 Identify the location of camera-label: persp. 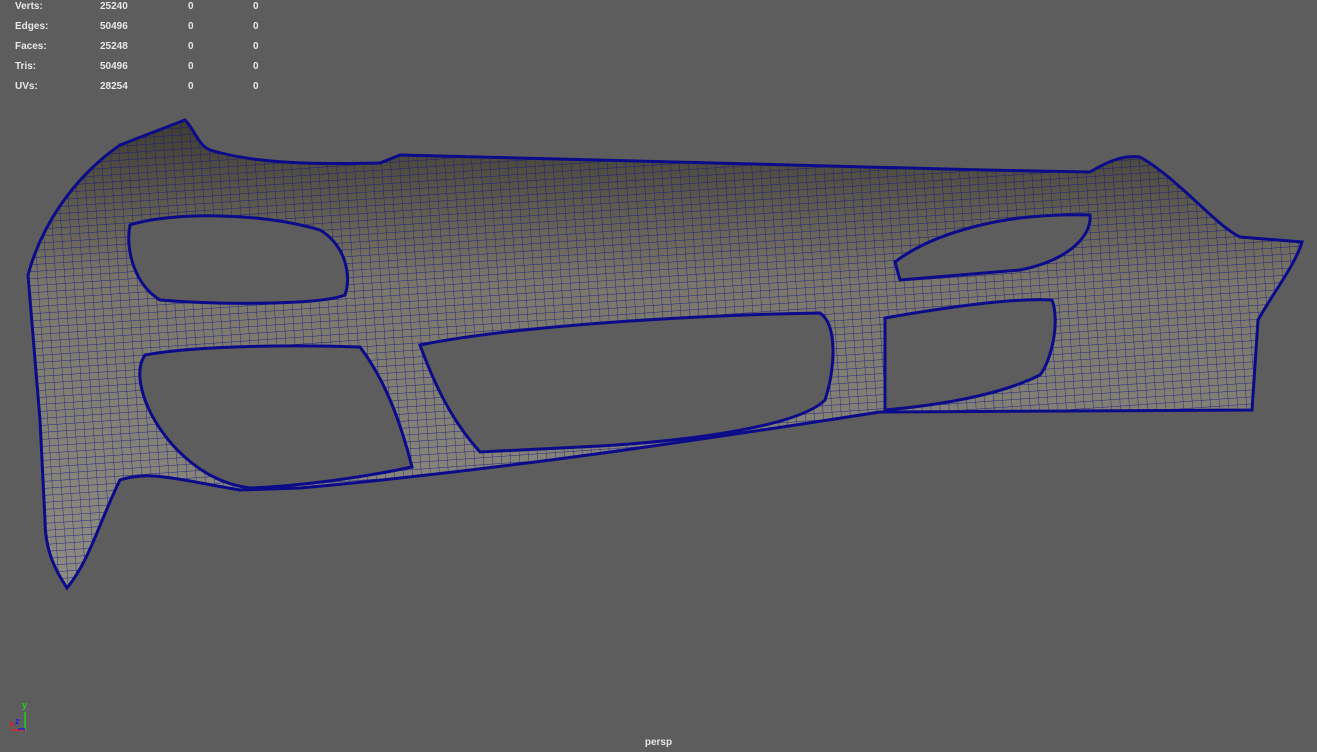
(658, 742).